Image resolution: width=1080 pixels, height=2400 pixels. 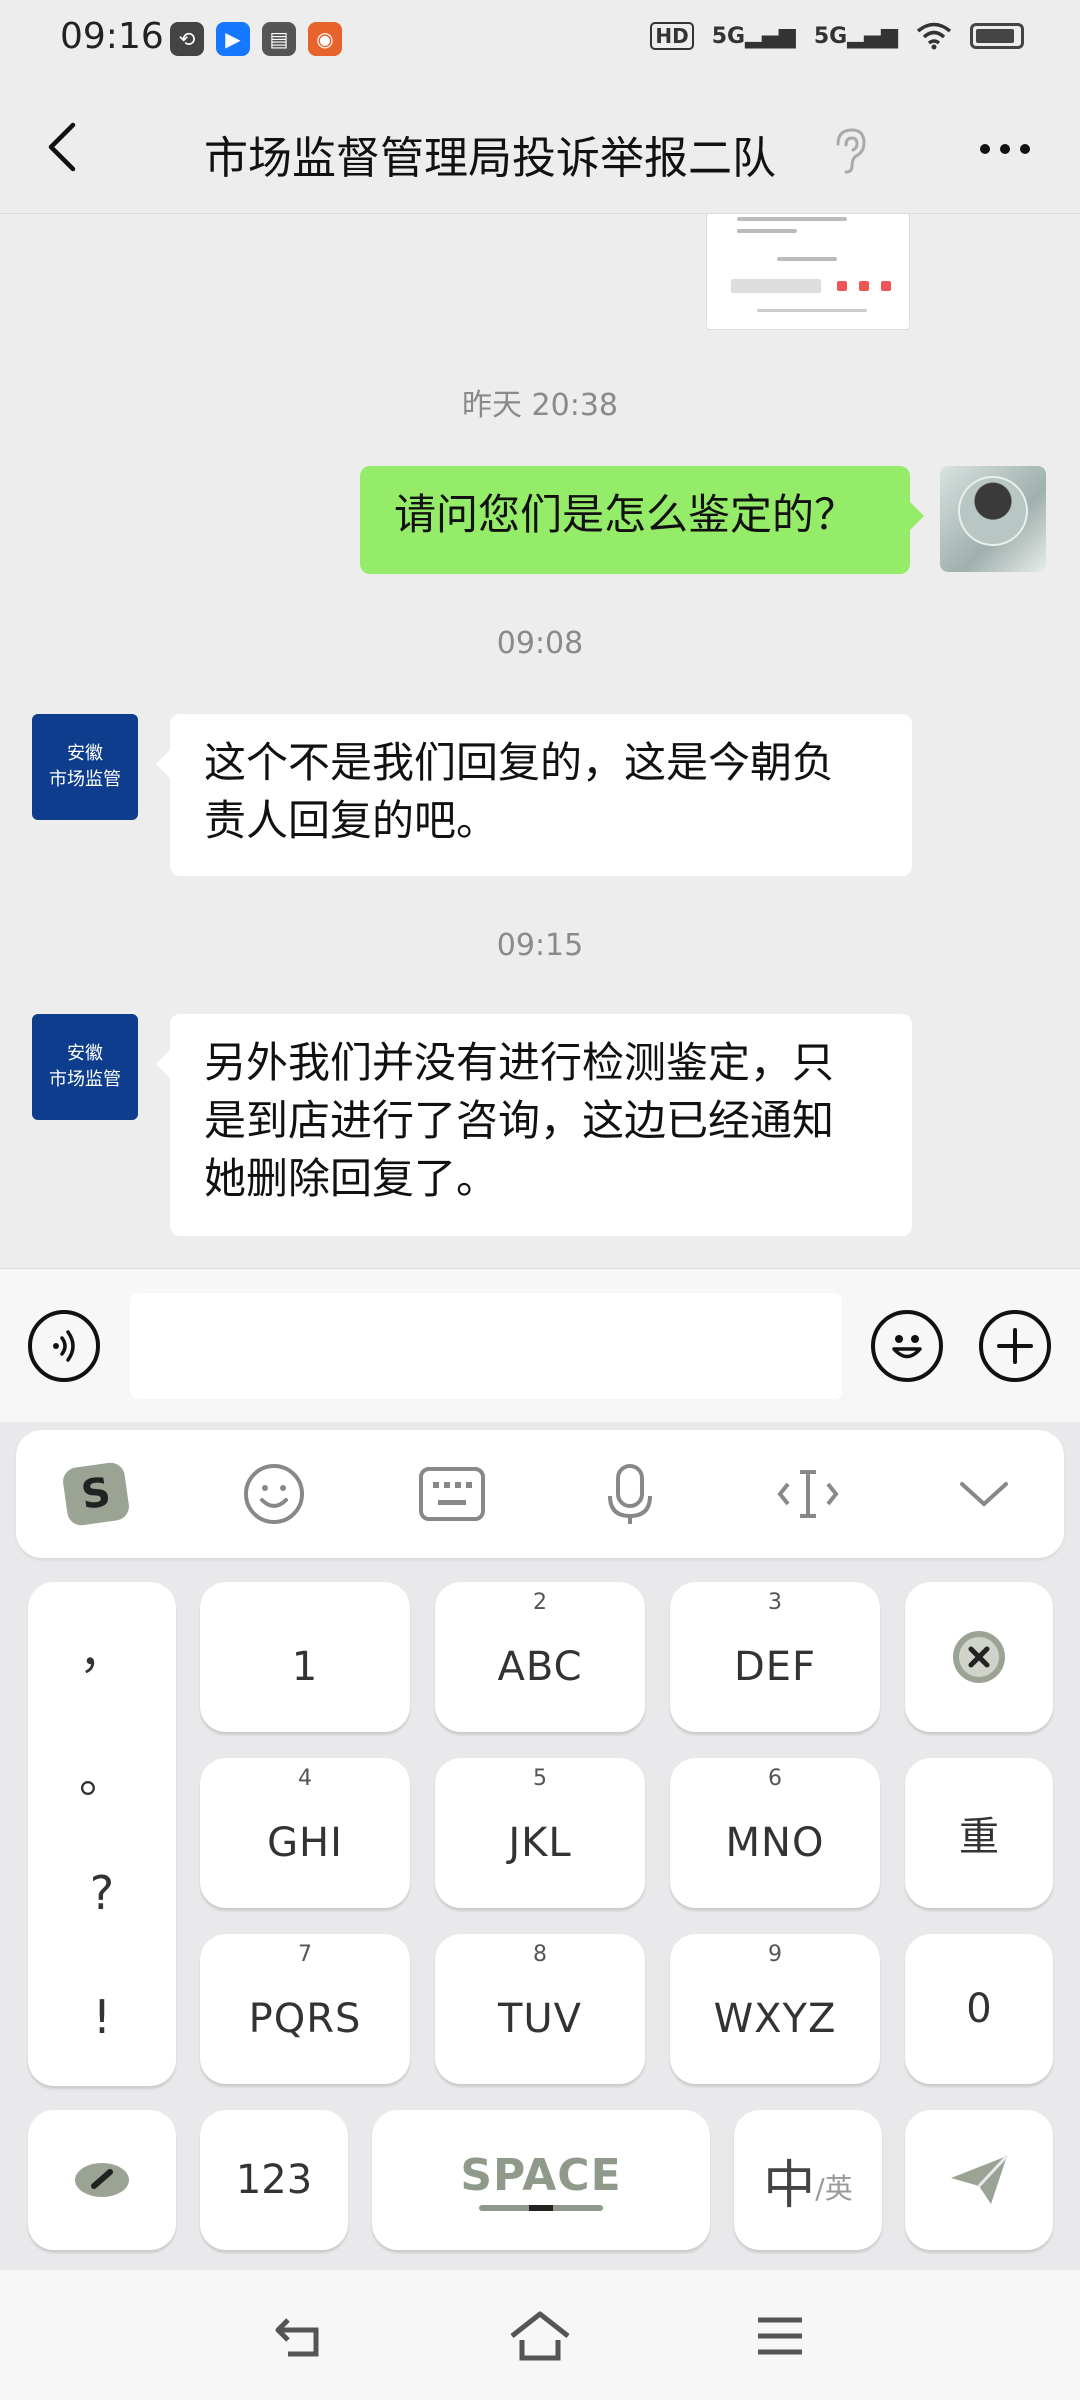 I want to click on back-arrow-icon, so click(x=297, y=2337).